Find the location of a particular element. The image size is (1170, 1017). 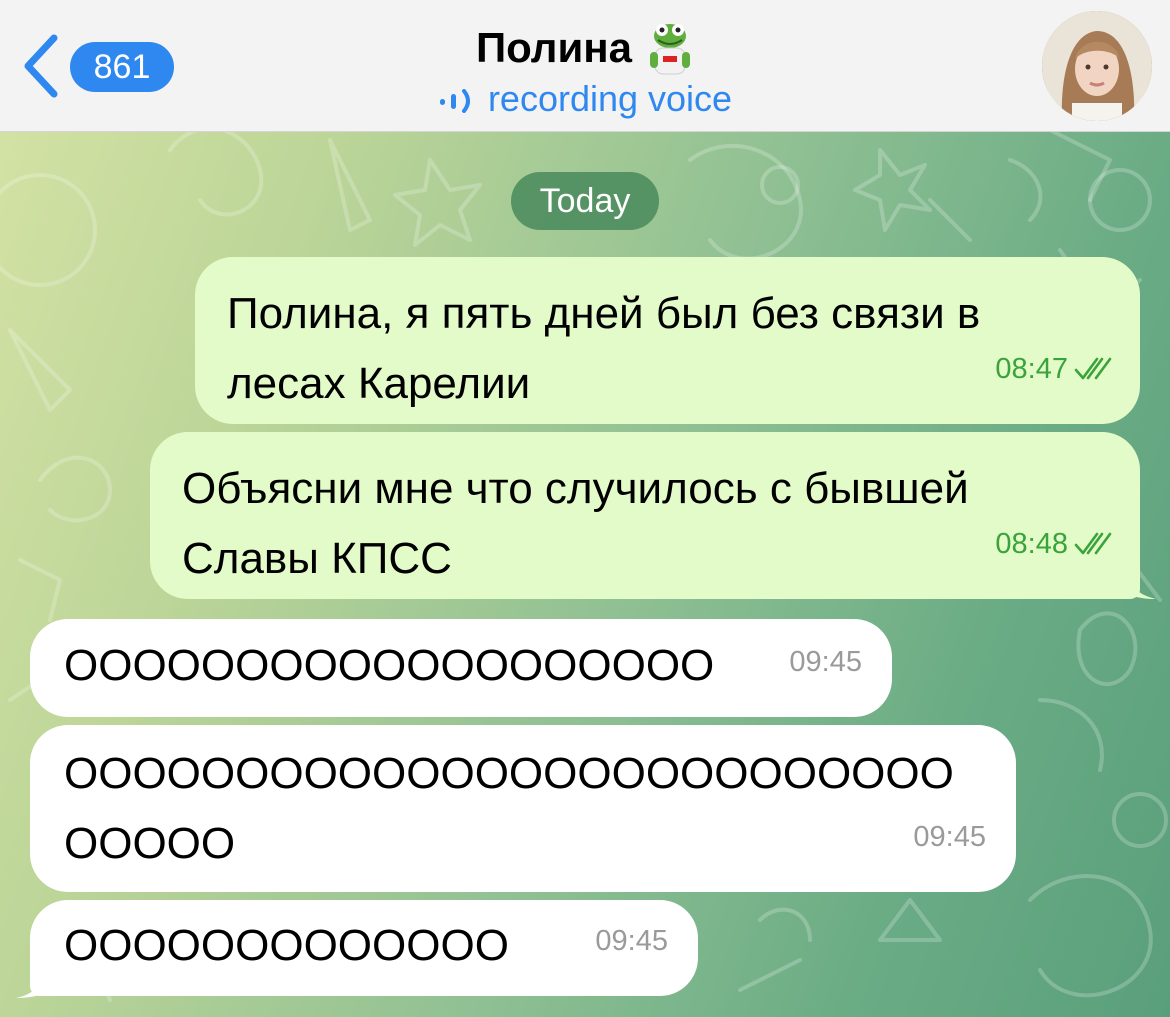

chat-title-area: Полина is located at coordinates (585, 48).